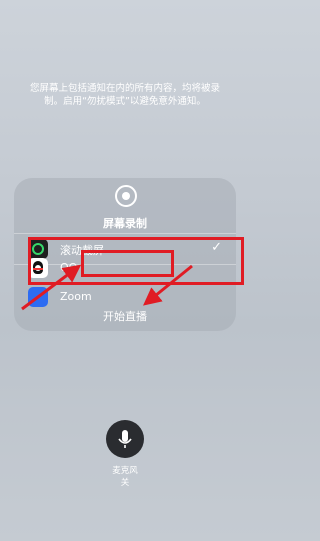 This screenshot has width=320, height=541. What do you see at coordinates (125, 483) in the screenshot?
I see `microphone-state: 关` at bounding box center [125, 483].